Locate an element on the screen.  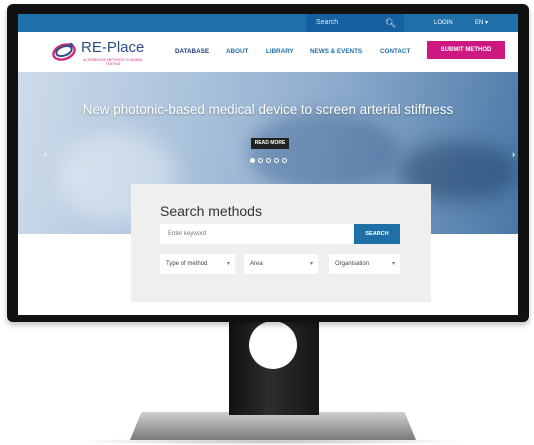
search-icon: 🔍︎ is located at coordinates (390, 23).